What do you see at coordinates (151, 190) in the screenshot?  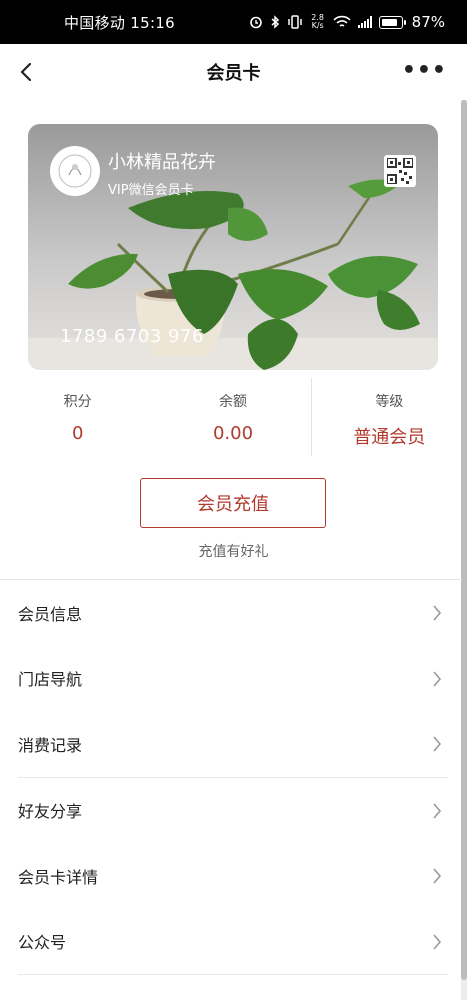 I see `card-type: VIP微信会员卡` at bounding box center [151, 190].